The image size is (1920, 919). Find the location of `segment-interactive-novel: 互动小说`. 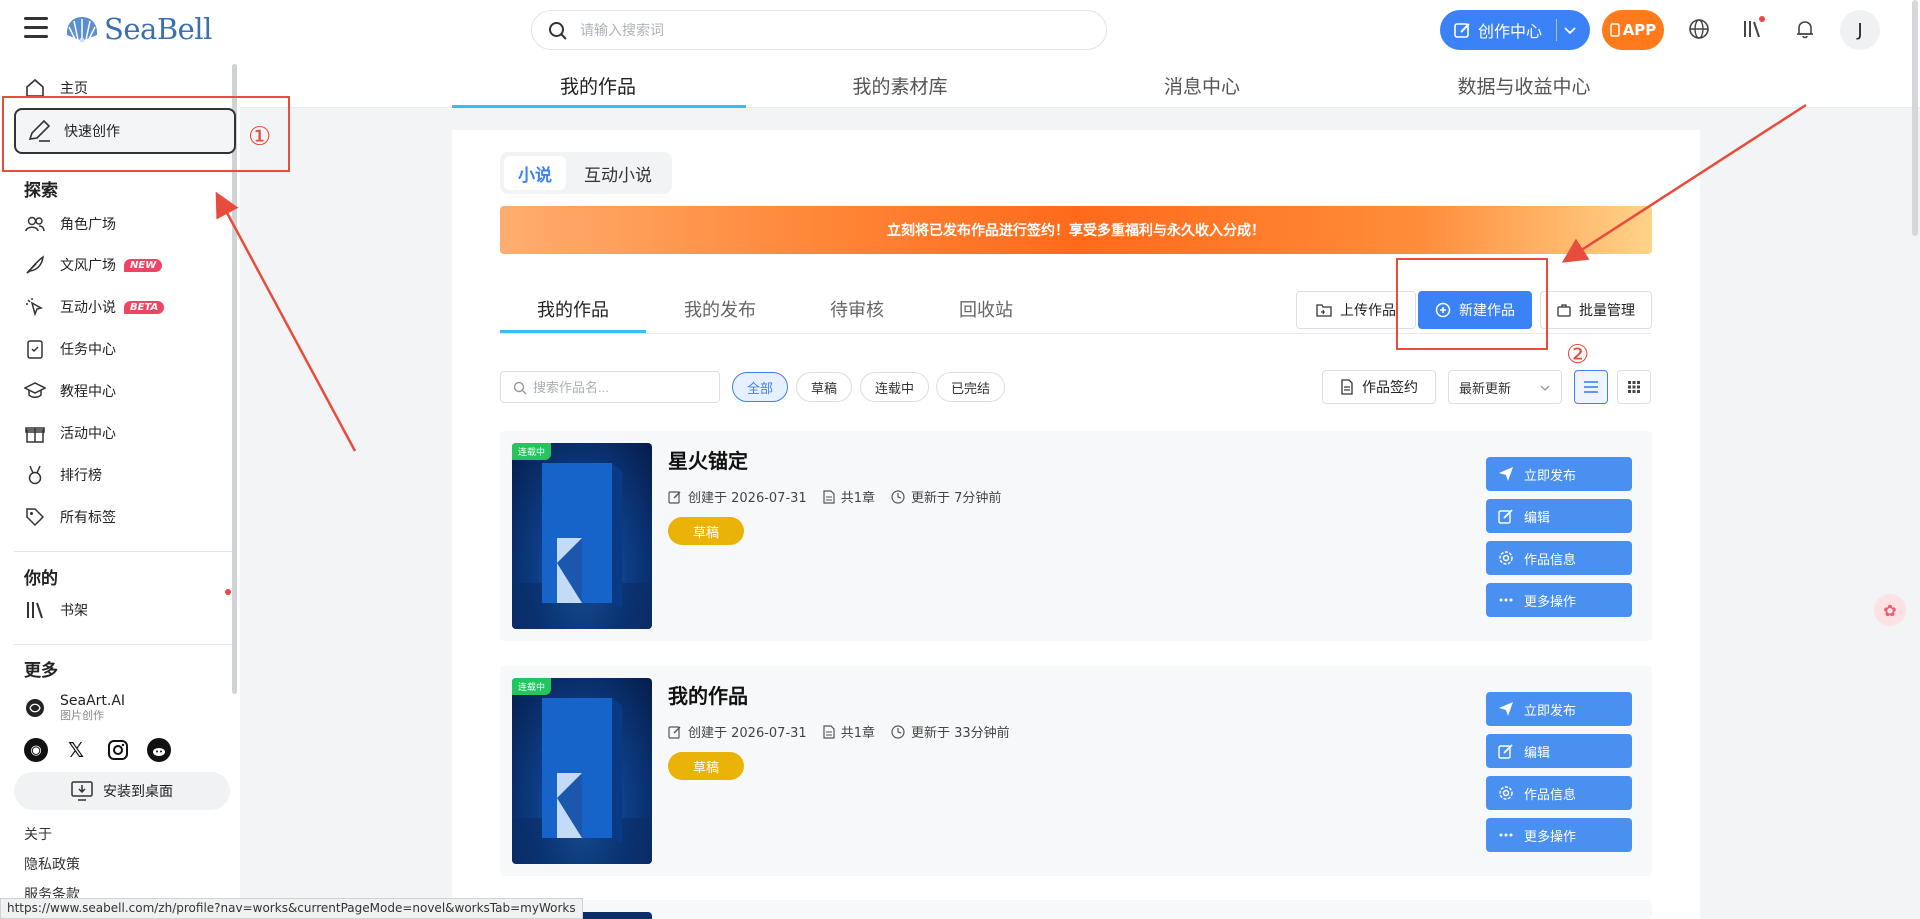

segment-interactive-novel: 互动小说 is located at coordinates (618, 173).